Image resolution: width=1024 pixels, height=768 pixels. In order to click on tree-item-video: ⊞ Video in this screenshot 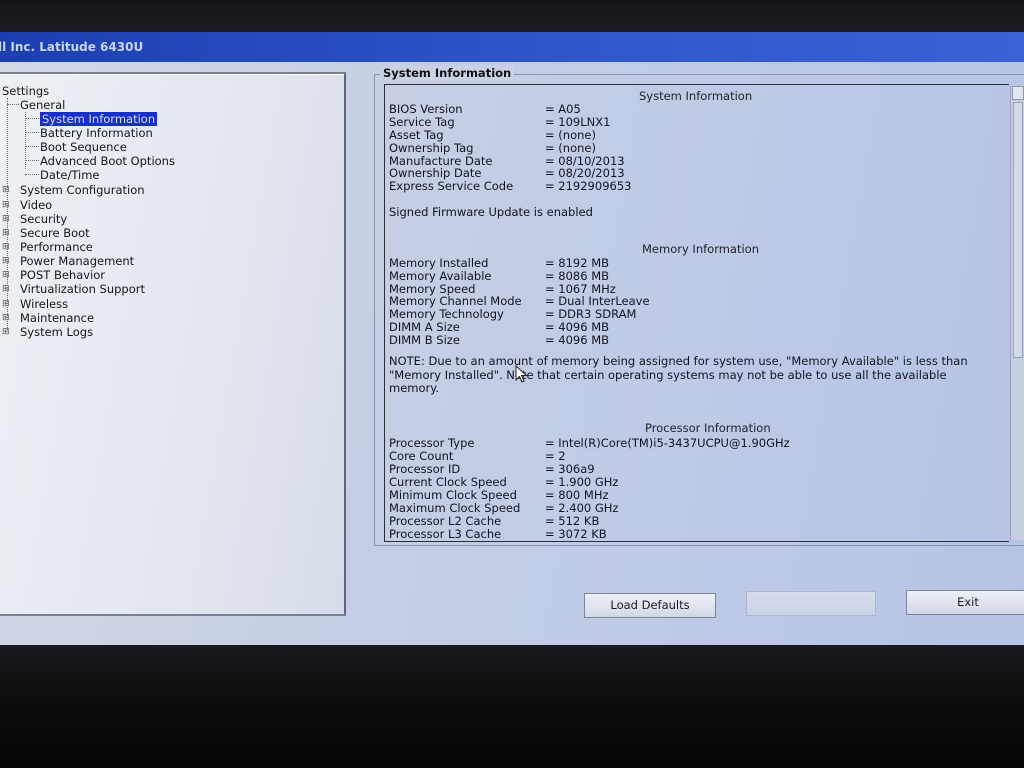, I will do `click(27, 205)`.